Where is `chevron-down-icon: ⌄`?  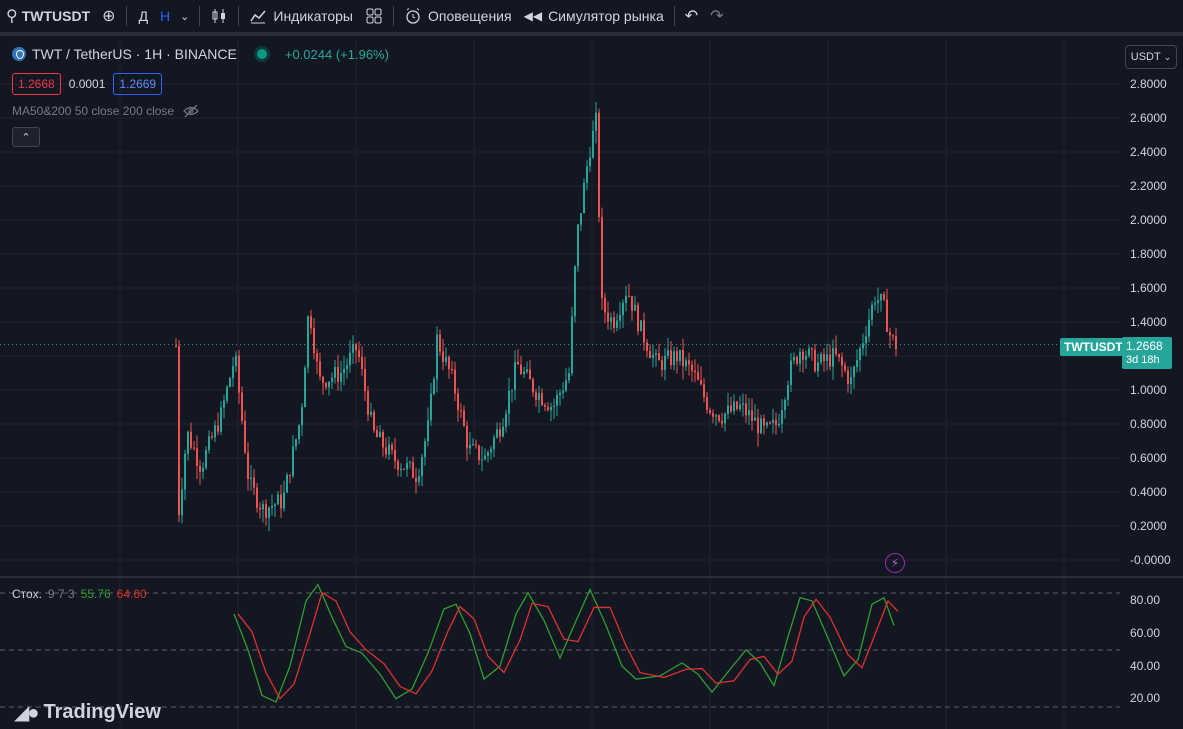
chevron-down-icon: ⌄ is located at coordinates (1167, 56).